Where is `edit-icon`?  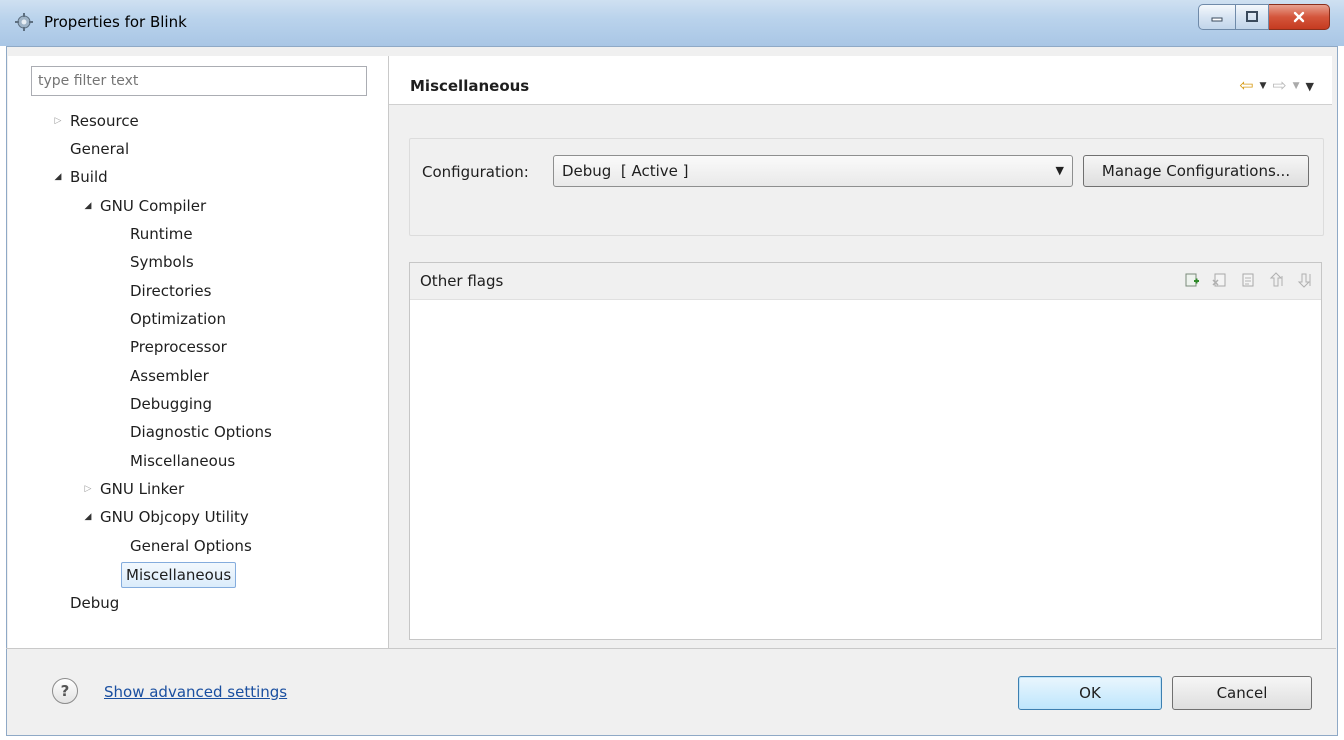
edit-icon is located at coordinates (1248, 280).